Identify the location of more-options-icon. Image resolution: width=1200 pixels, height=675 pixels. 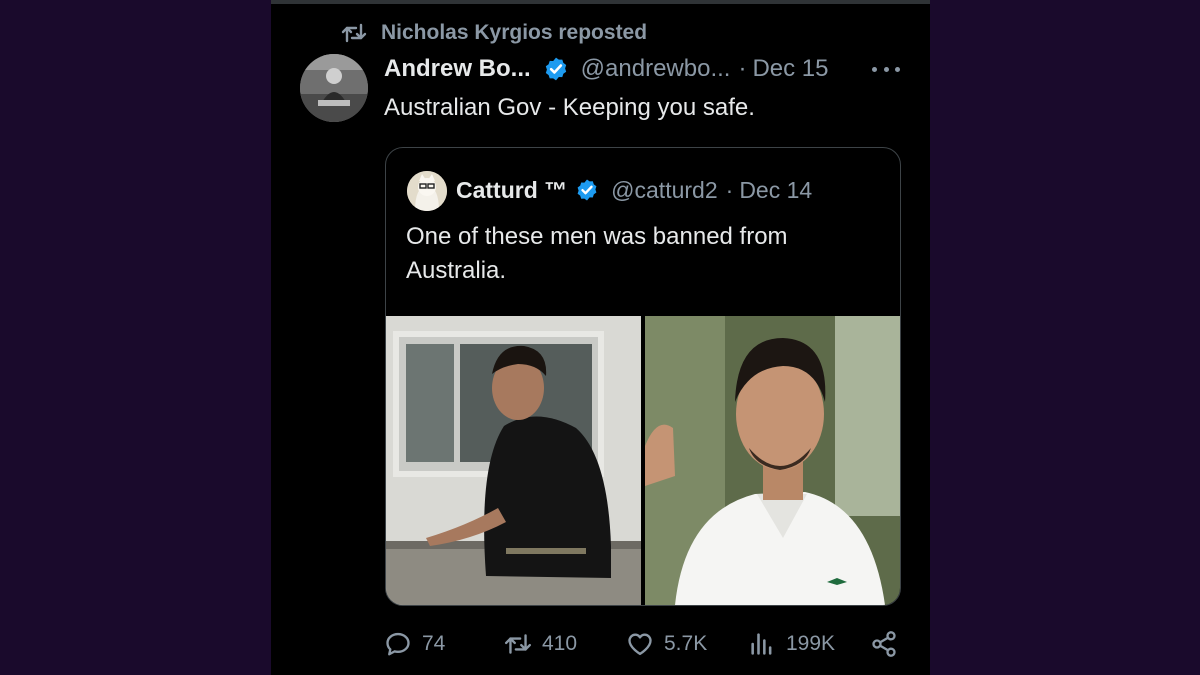
(886, 69).